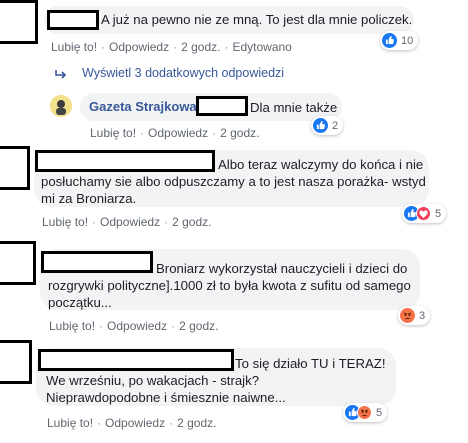 The width and height of the screenshot is (468, 443). Describe the element at coordinates (61, 76) in the screenshot. I see `reply-arrow-icon` at that location.